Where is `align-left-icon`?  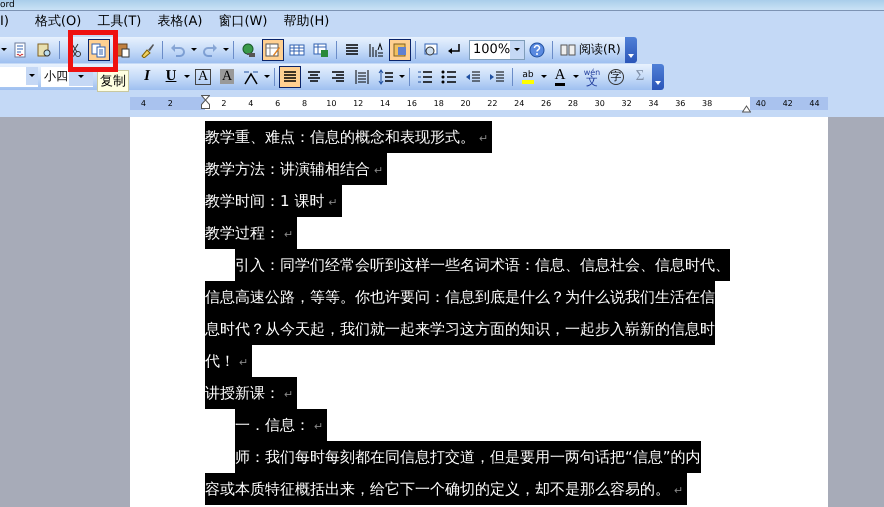 align-left-icon is located at coordinates (290, 76).